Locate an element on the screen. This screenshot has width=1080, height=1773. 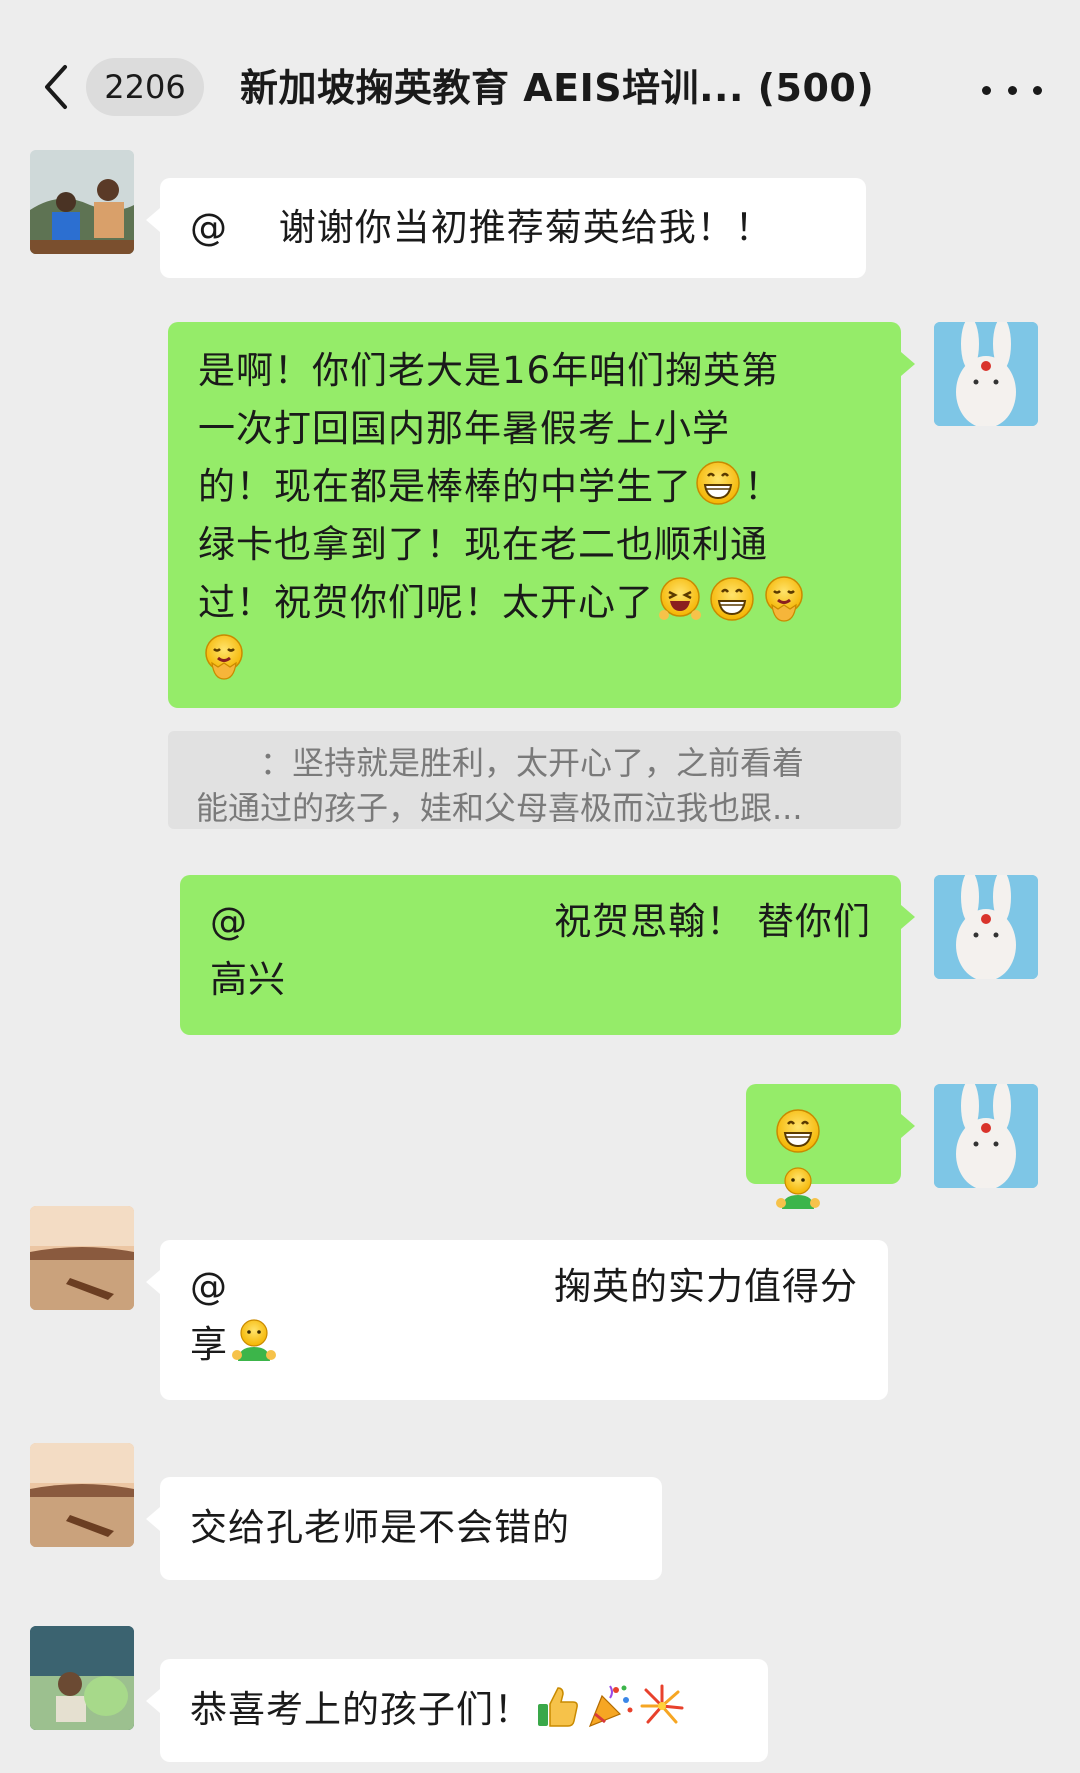
message-text: 掬英的实力值得分 is located at coordinates (706, 1286).